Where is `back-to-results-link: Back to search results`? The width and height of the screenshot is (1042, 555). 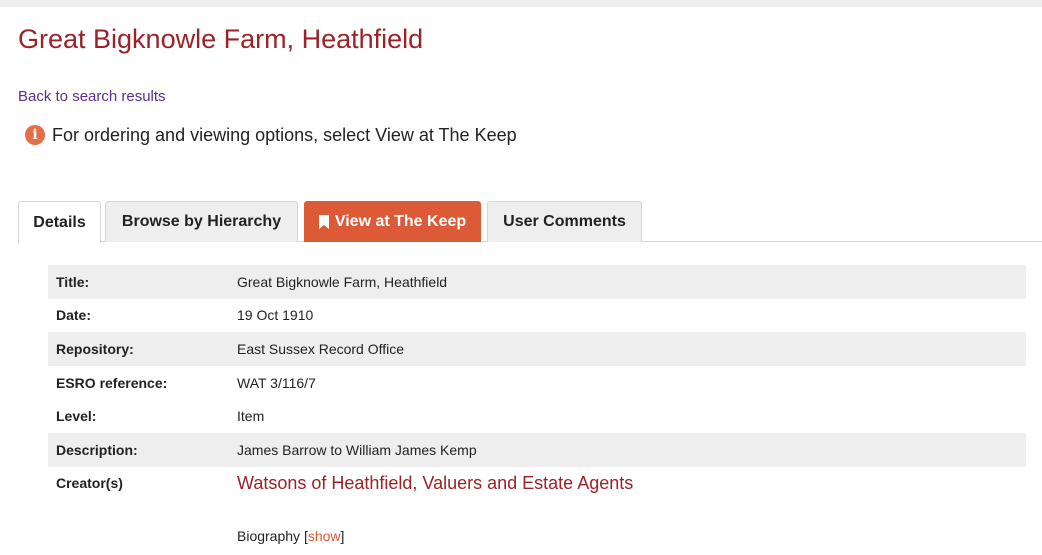 back-to-results-link: Back to search results is located at coordinates (92, 96).